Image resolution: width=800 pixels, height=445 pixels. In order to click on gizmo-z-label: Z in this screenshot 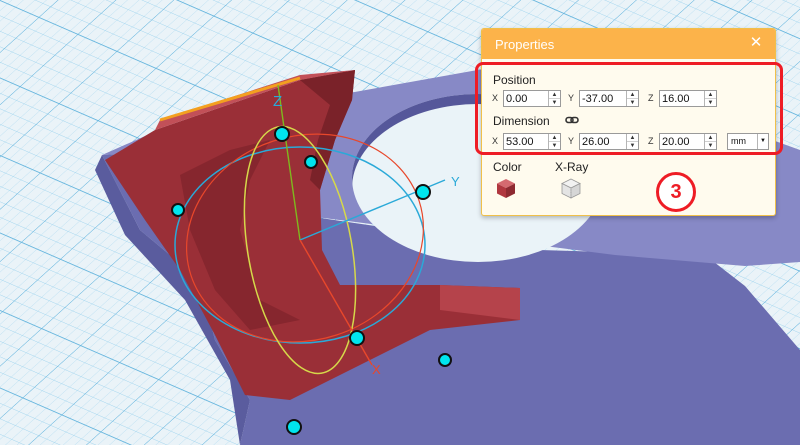, I will do `click(277, 101)`.